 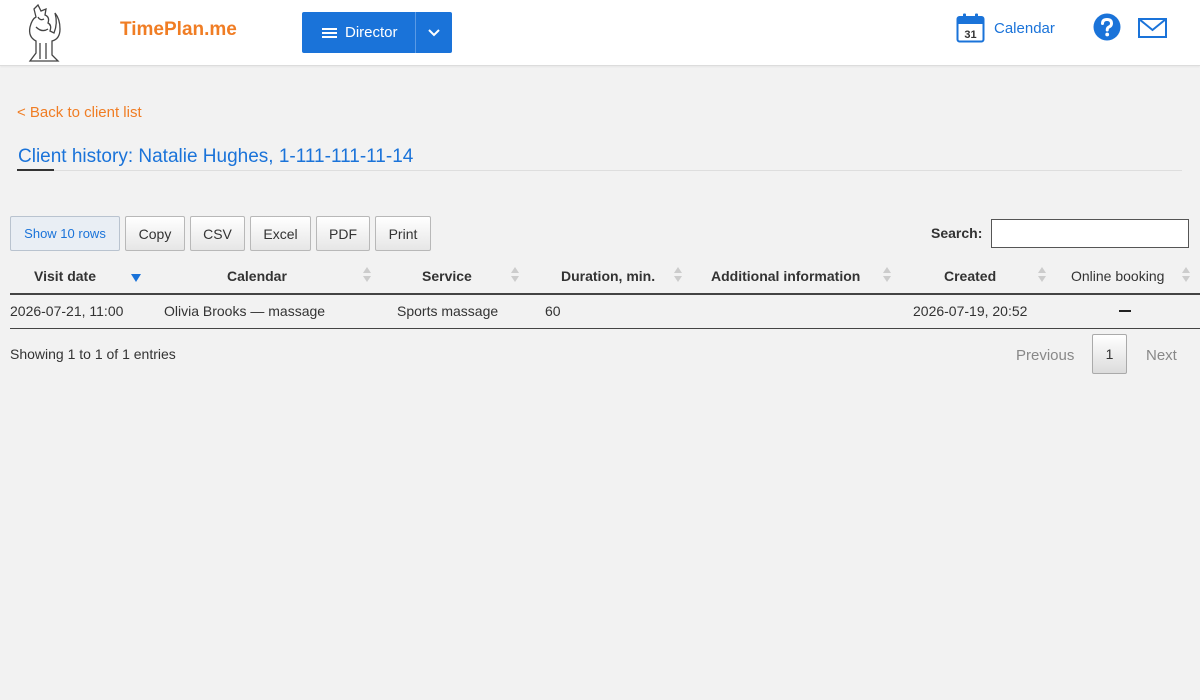 I want to click on column-header-label: Service, so click(x=447, y=276).